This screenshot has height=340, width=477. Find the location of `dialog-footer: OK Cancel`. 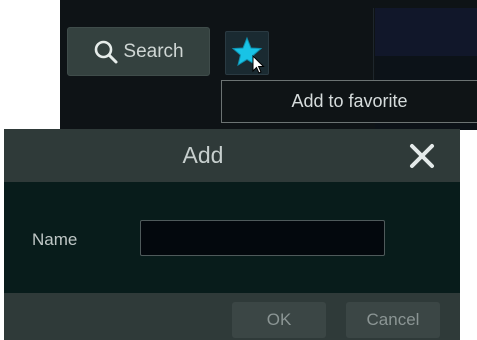

dialog-footer: OK Cancel is located at coordinates (232, 316).